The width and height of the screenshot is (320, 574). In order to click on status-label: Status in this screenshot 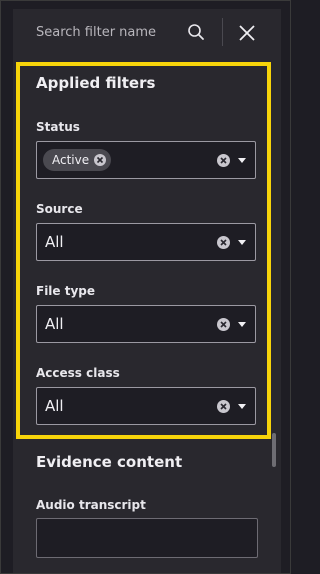, I will do `click(58, 127)`.